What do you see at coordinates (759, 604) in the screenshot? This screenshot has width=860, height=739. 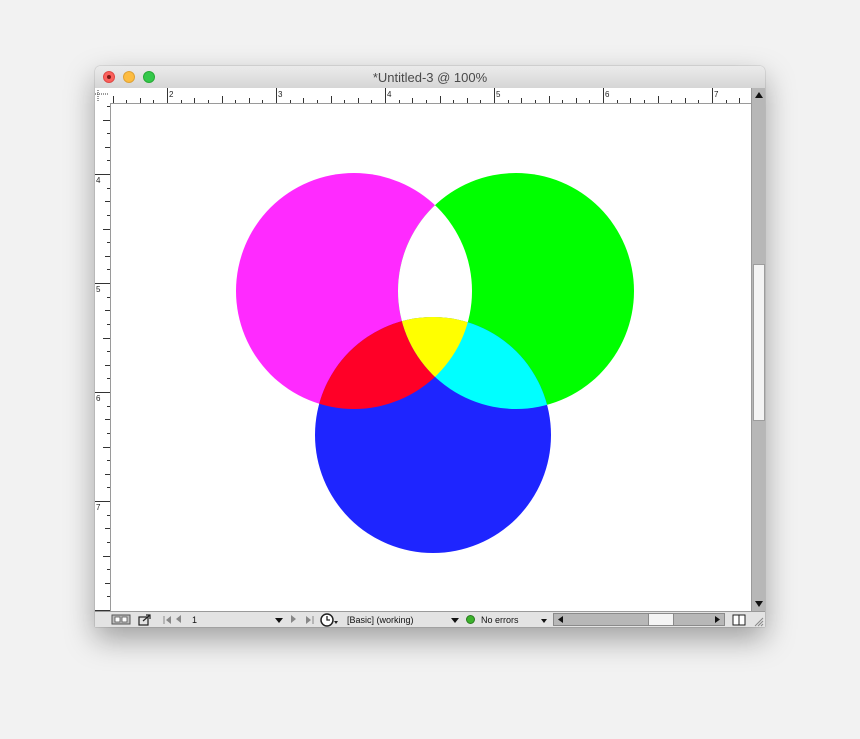 I see `scroll-down-arrow-icon` at bounding box center [759, 604].